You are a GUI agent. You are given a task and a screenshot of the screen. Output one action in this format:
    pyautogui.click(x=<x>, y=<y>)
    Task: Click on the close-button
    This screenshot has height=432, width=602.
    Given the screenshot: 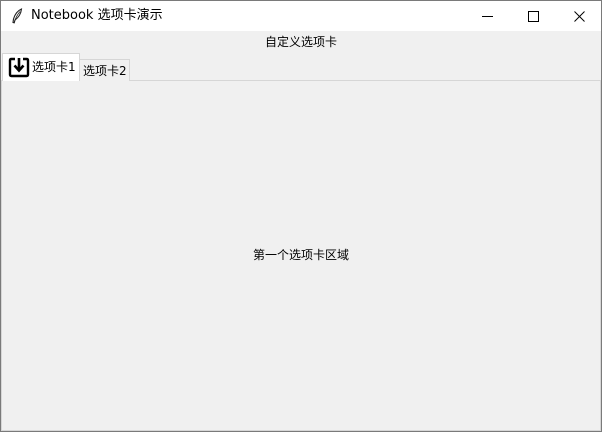 What is the action you would take?
    pyautogui.click(x=578, y=16)
    